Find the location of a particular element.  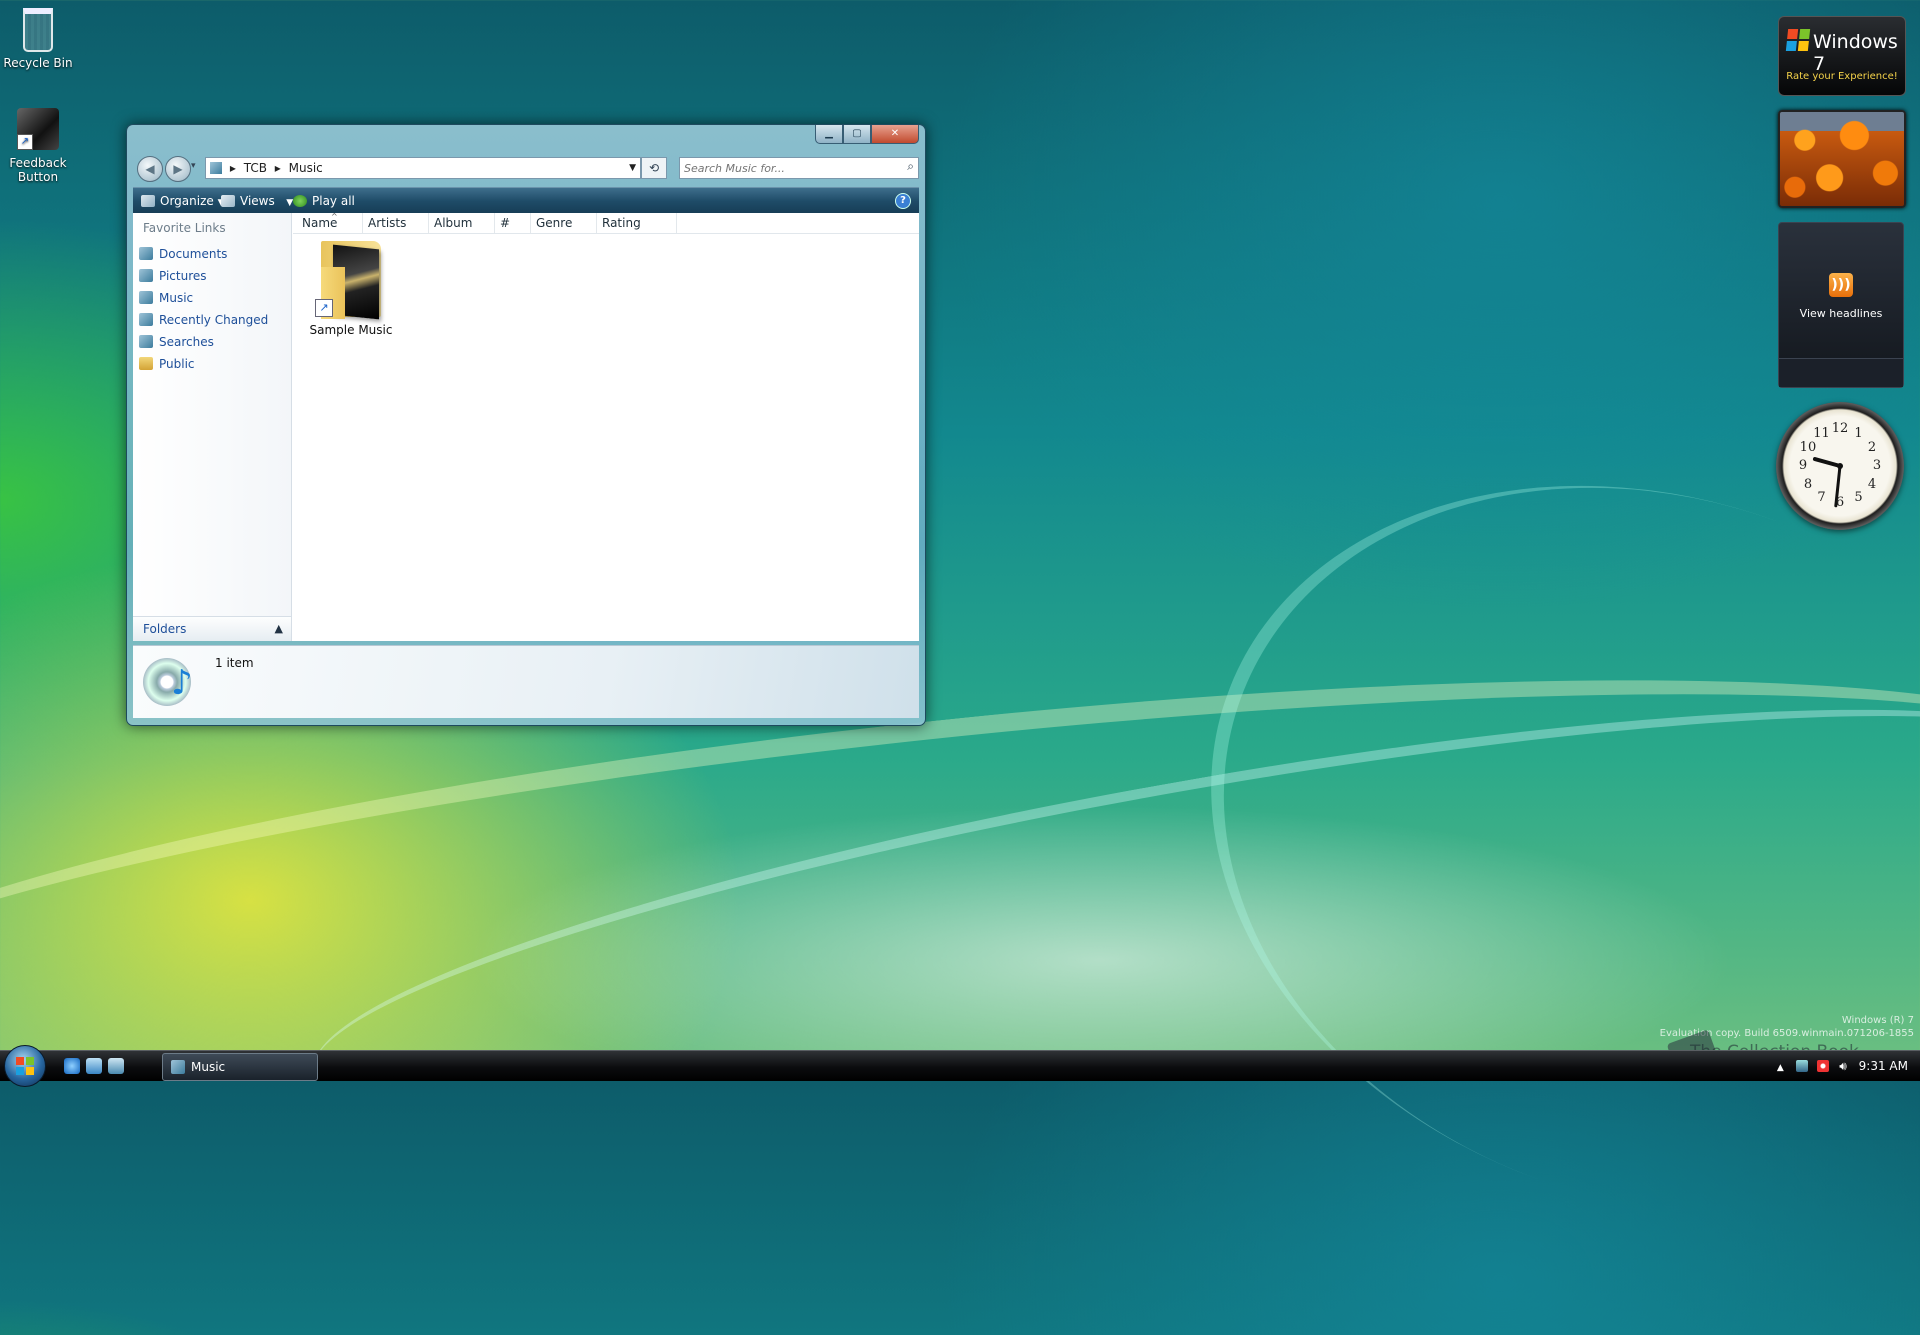

taskbar-button-music: Music is located at coordinates (240, 1067).